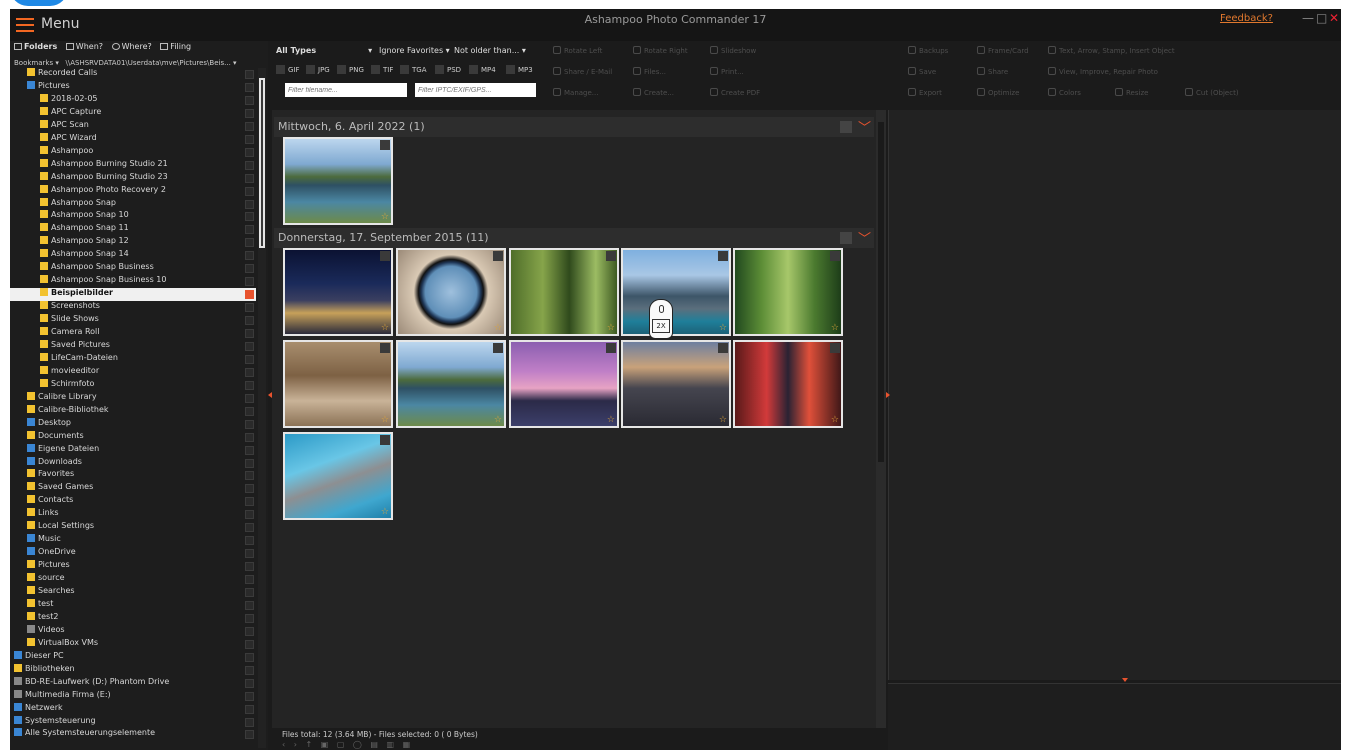 The width and height of the screenshot is (1351, 750). What do you see at coordinates (413, 69) in the screenshot?
I see `file-type-filter: TGA` at bounding box center [413, 69].